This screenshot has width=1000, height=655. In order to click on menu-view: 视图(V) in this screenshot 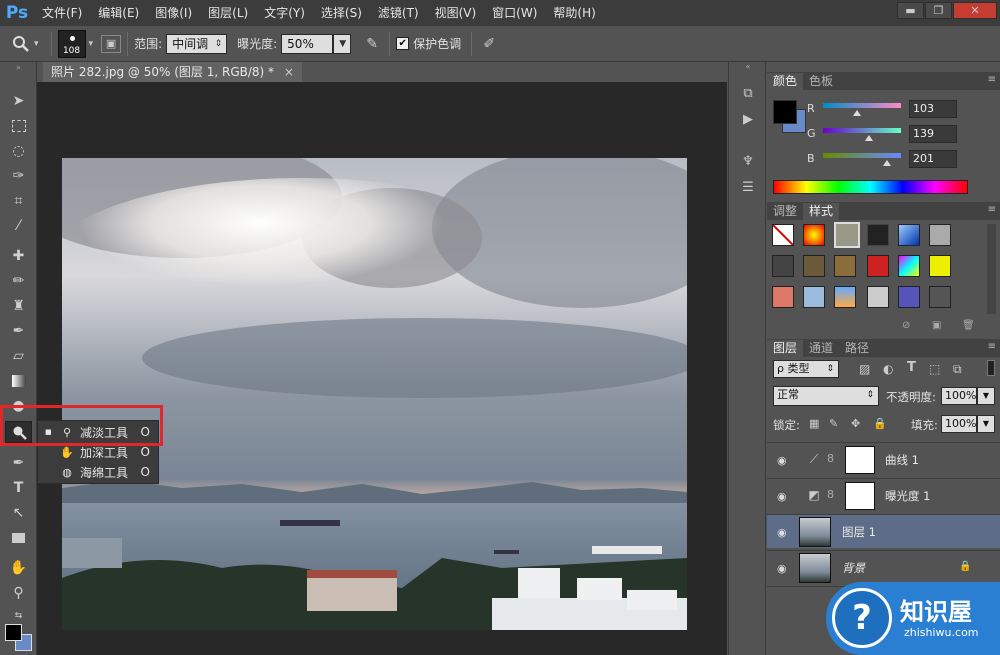, I will do `click(456, 13)`.